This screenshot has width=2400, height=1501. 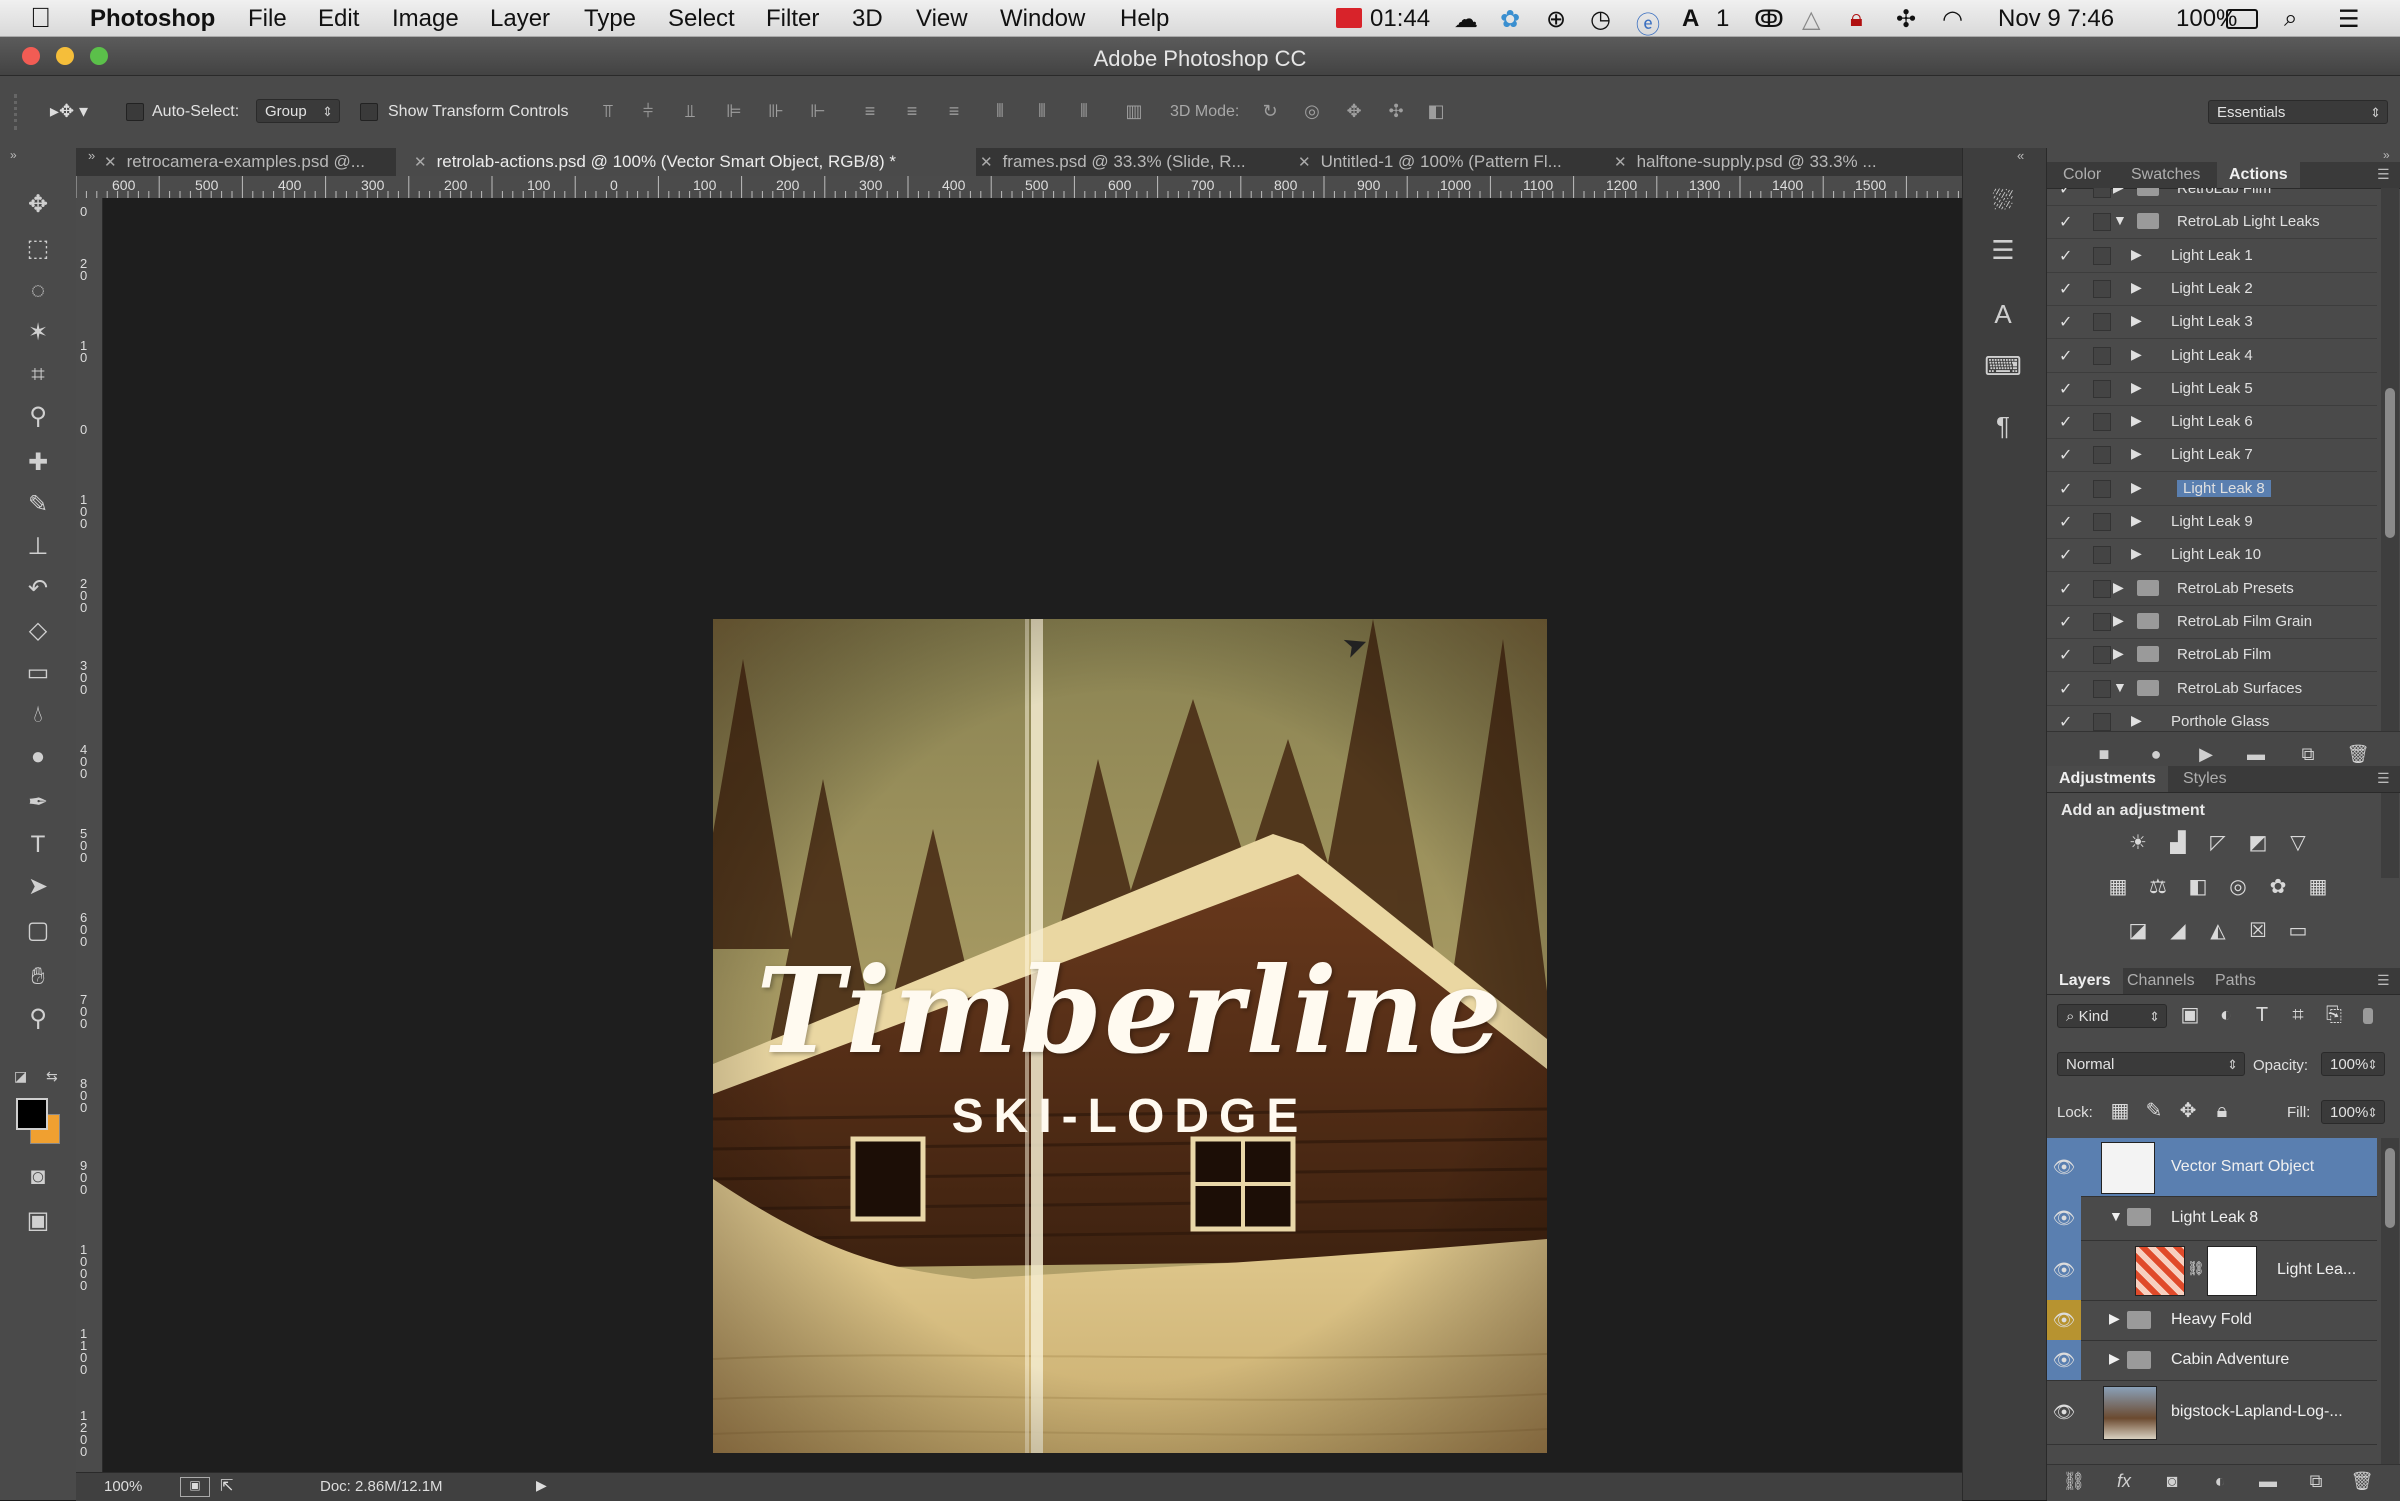 What do you see at coordinates (1042, 19) in the screenshot?
I see `menu-window: Window` at bounding box center [1042, 19].